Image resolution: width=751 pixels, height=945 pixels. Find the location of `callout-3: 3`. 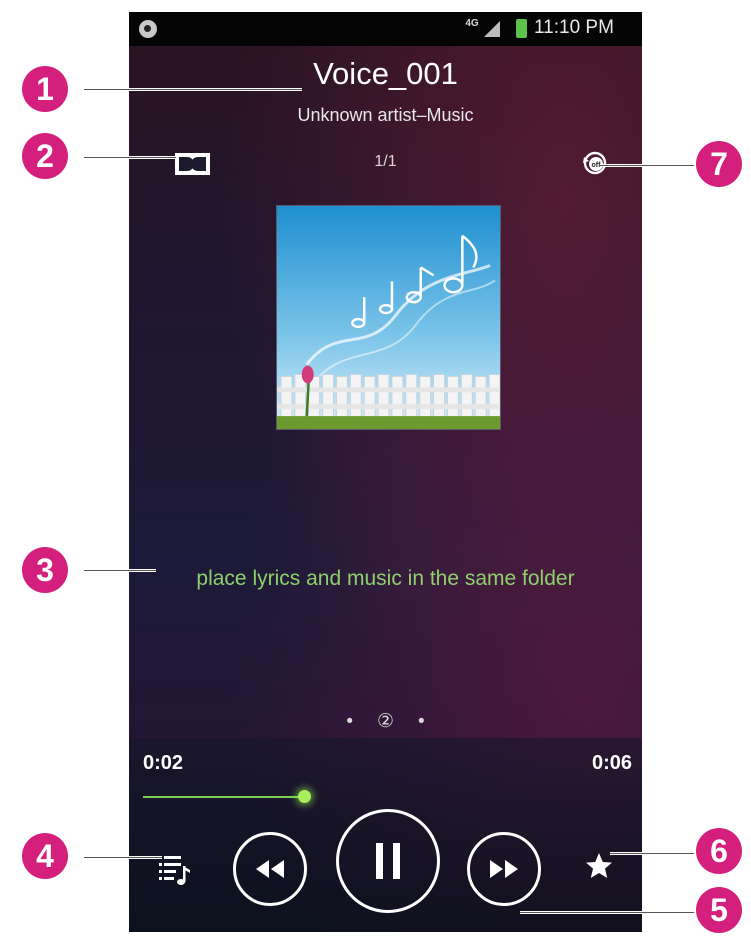

callout-3: 3 is located at coordinates (45, 570).